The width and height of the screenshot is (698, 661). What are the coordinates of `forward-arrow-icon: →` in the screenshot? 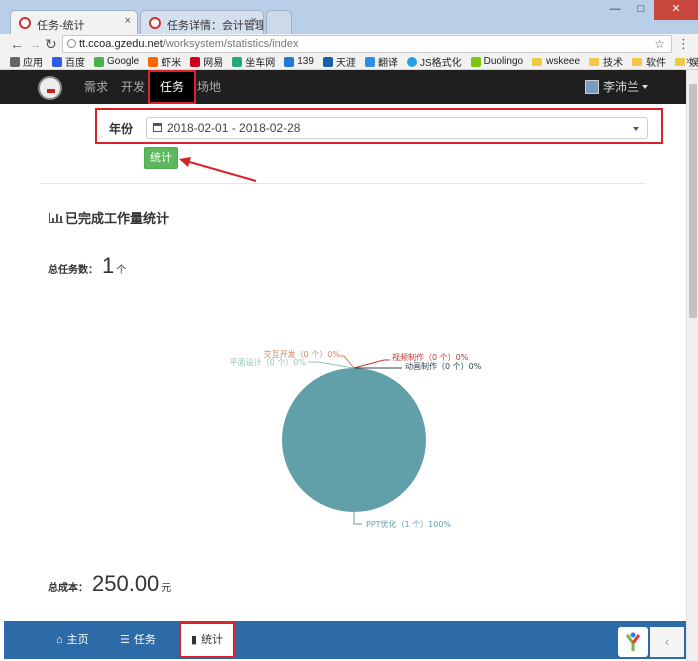 It's located at (35, 44).